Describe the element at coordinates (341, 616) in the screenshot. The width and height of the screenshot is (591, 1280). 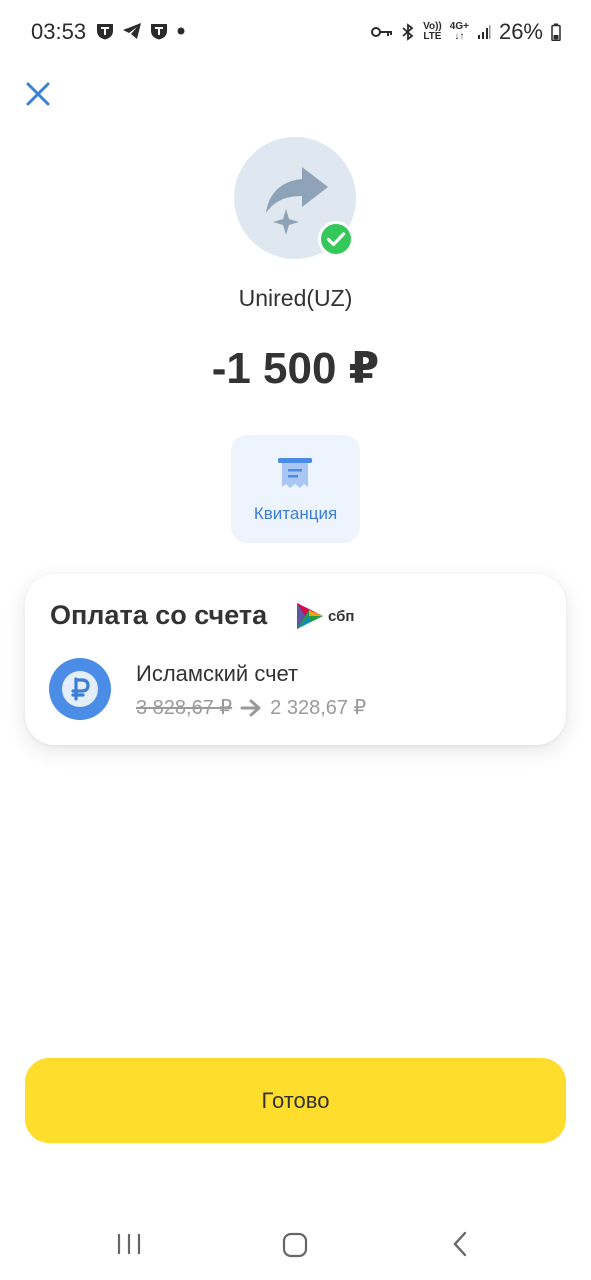
I see `sbp-text: сбп` at that location.